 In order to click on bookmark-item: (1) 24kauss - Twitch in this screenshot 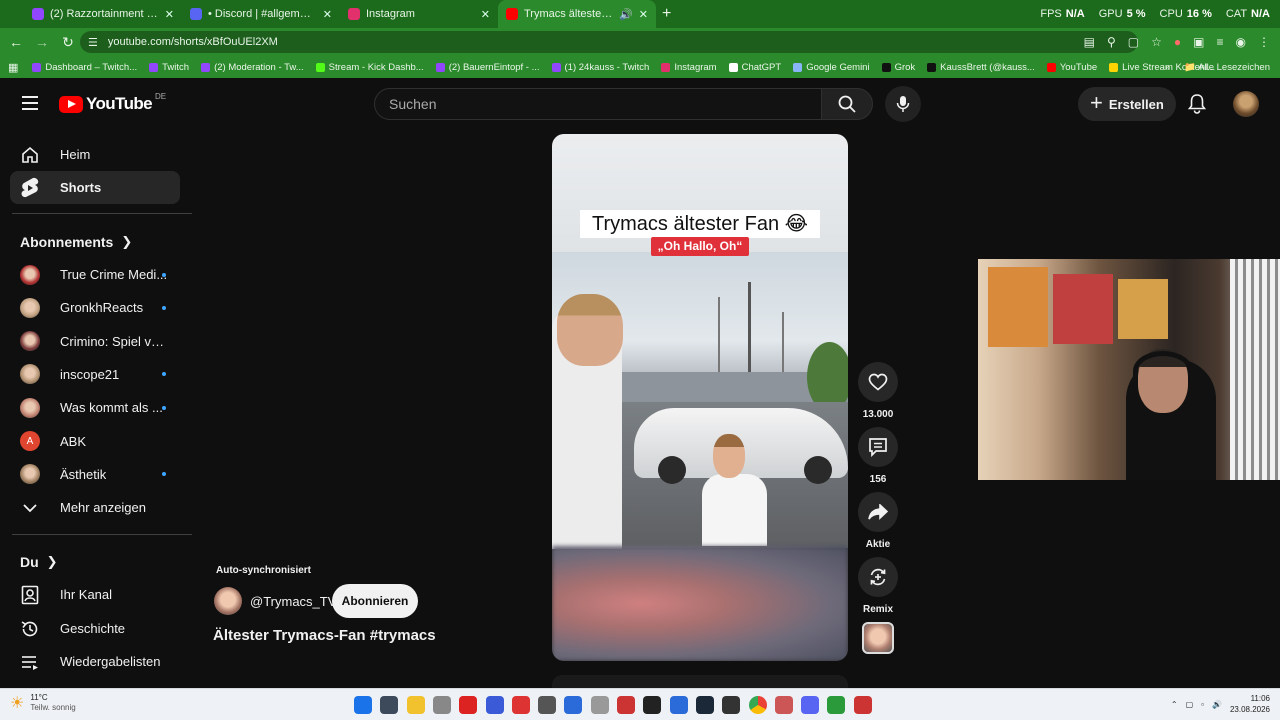, I will do `click(600, 67)`.